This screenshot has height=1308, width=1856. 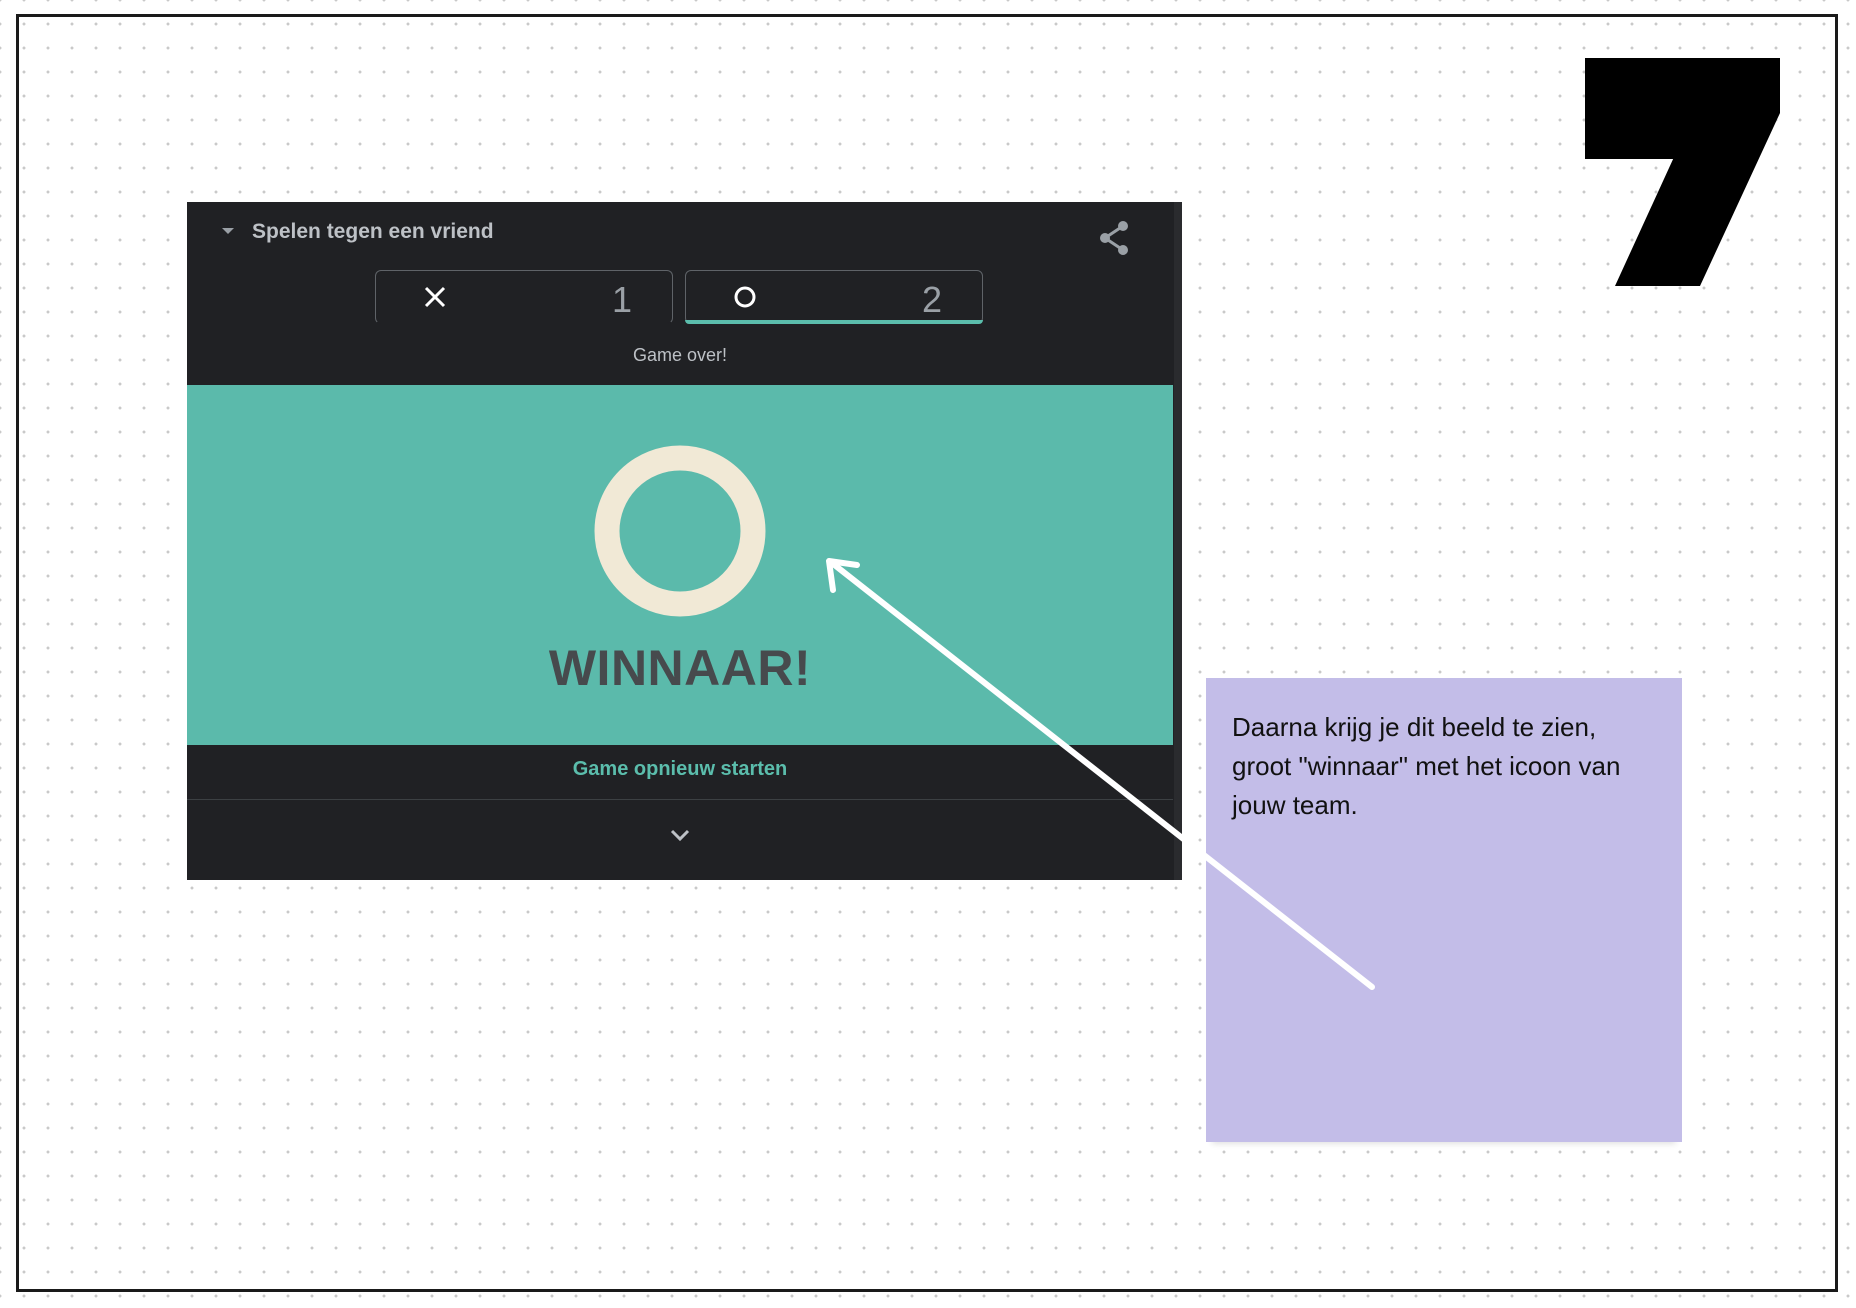 I want to click on divider, so click(x=680, y=799).